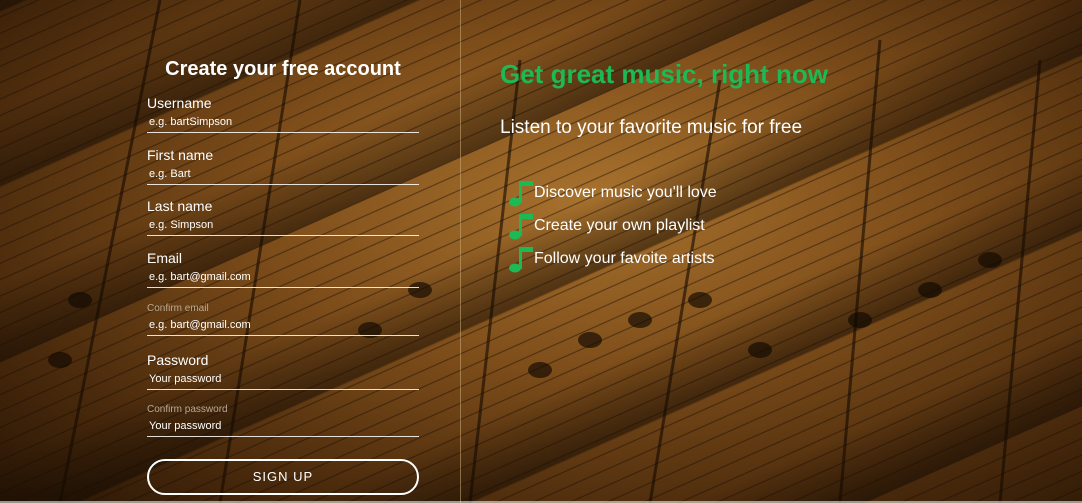 The height and width of the screenshot is (503, 1082). Describe the element at coordinates (624, 258) in the screenshot. I see `feature-text: Follow your favoite artists` at that location.